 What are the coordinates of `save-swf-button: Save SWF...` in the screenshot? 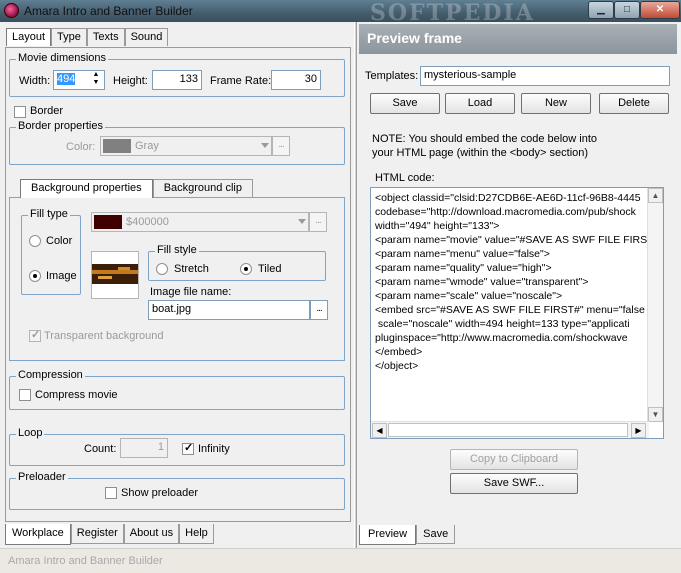 It's located at (514, 483).